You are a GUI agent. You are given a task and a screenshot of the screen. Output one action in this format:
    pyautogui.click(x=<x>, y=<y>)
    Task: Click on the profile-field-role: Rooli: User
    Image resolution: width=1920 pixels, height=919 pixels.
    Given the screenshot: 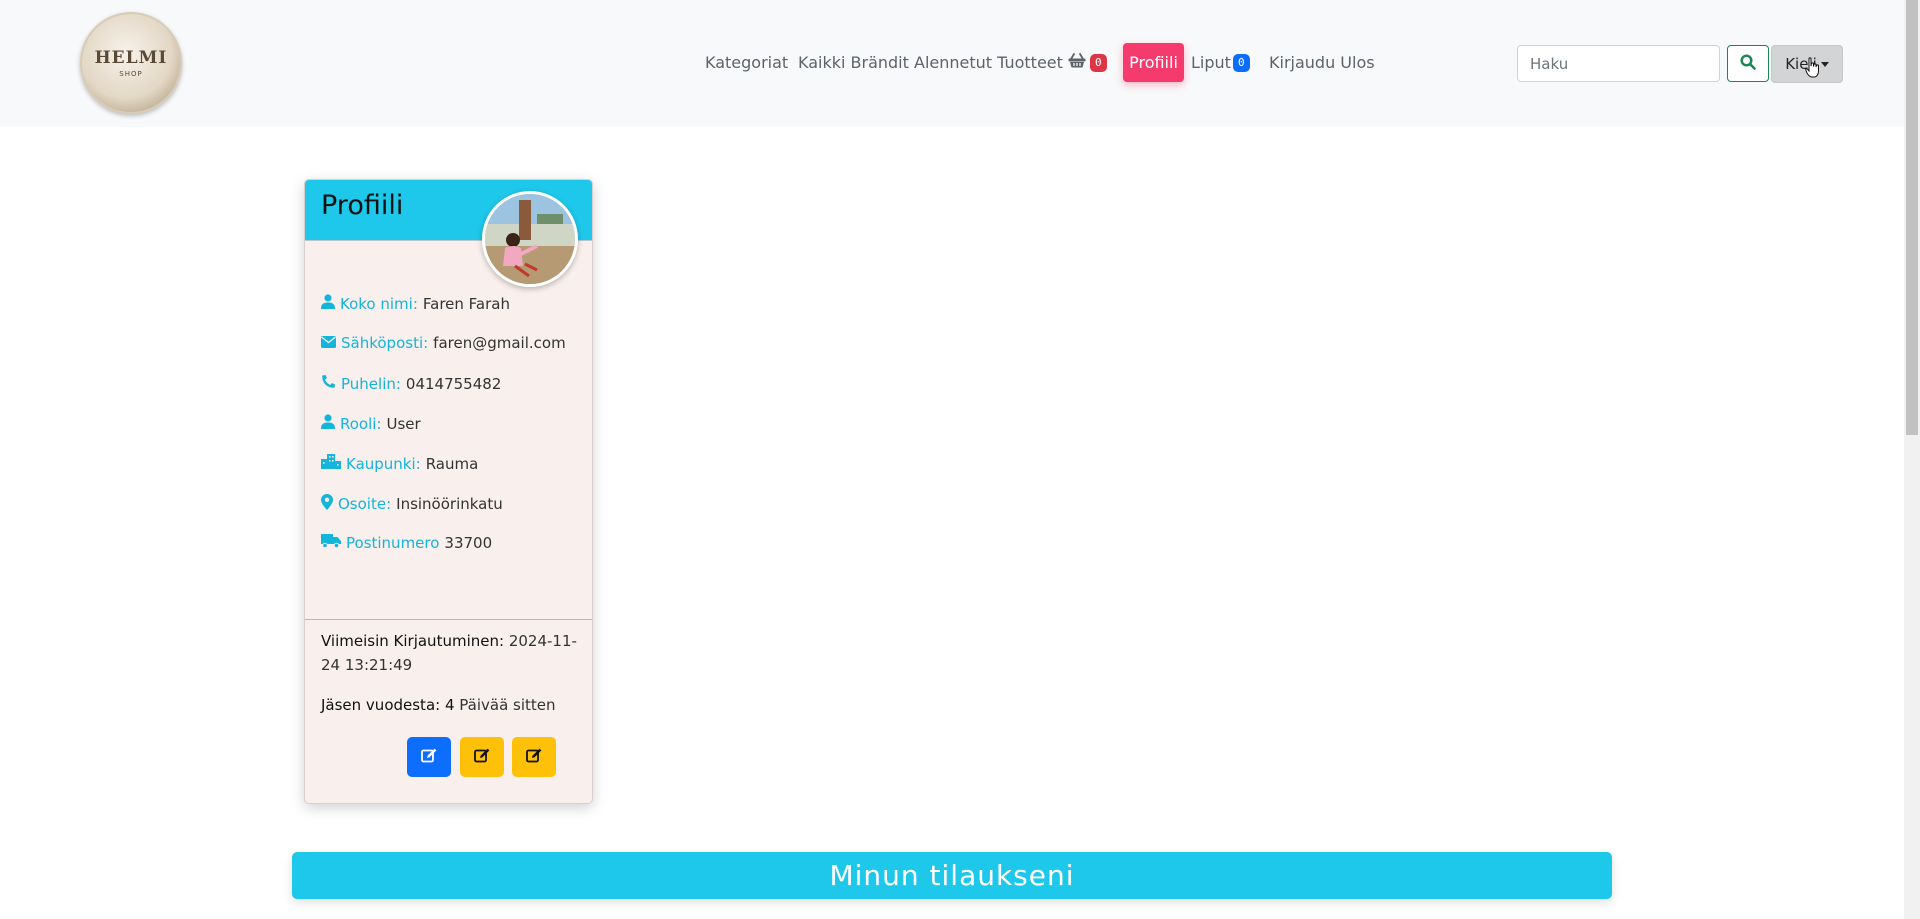 What is the action you would take?
    pyautogui.click(x=371, y=423)
    